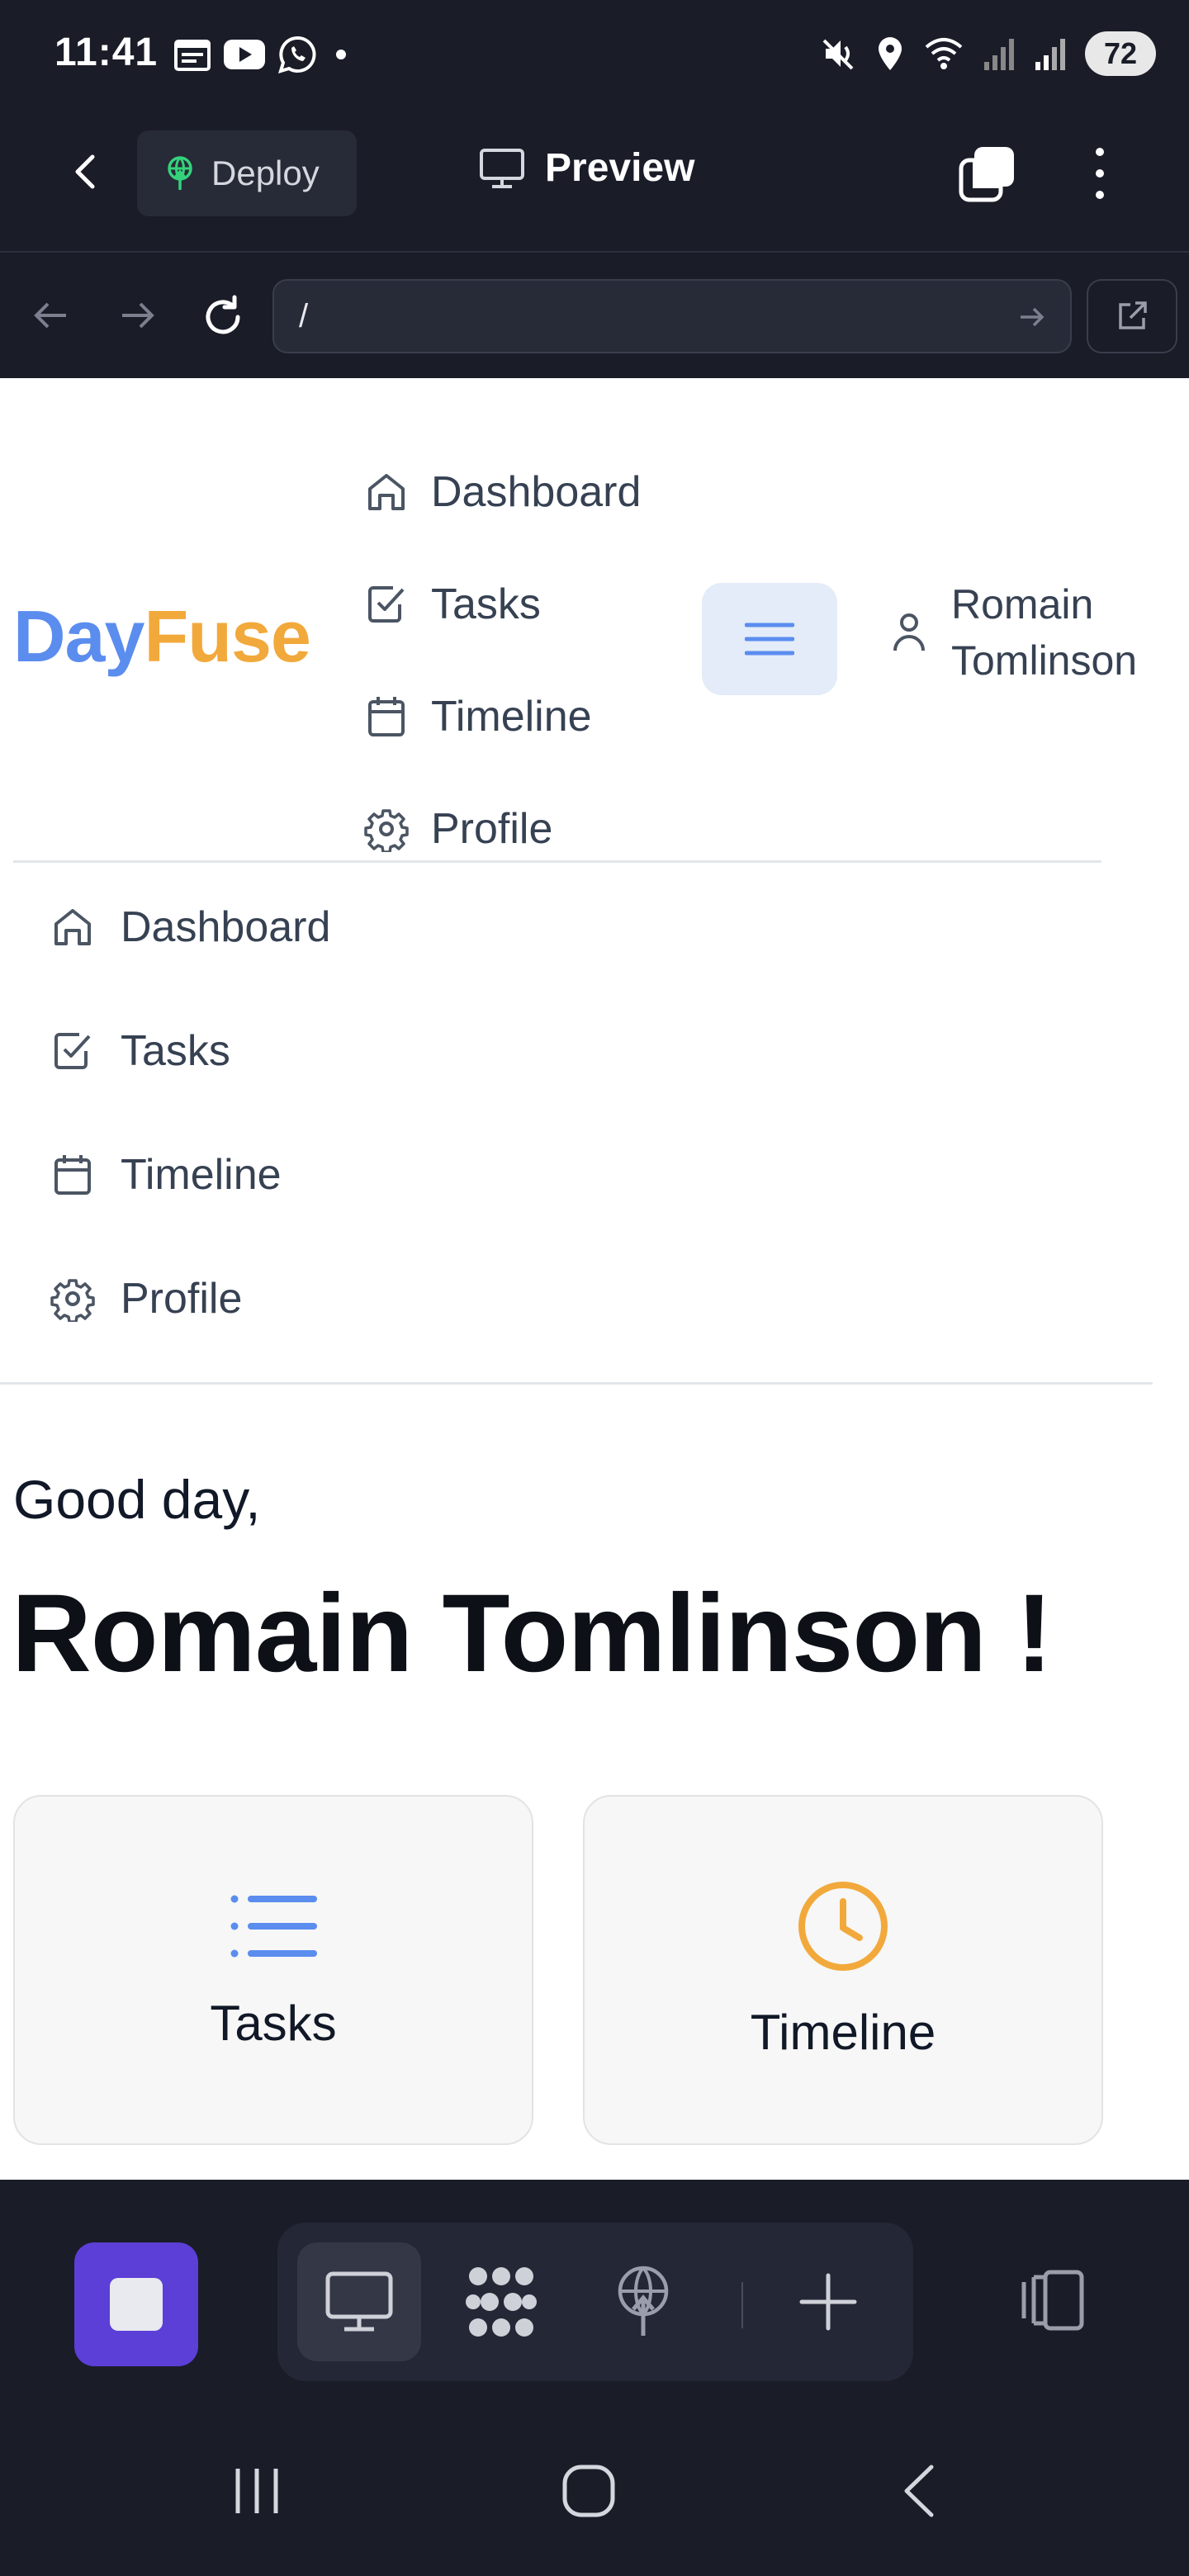  What do you see at coordinates (227, 636) in the screenshot?
I see `logo-fuse: Fuse` at bounding box center [227, 636].